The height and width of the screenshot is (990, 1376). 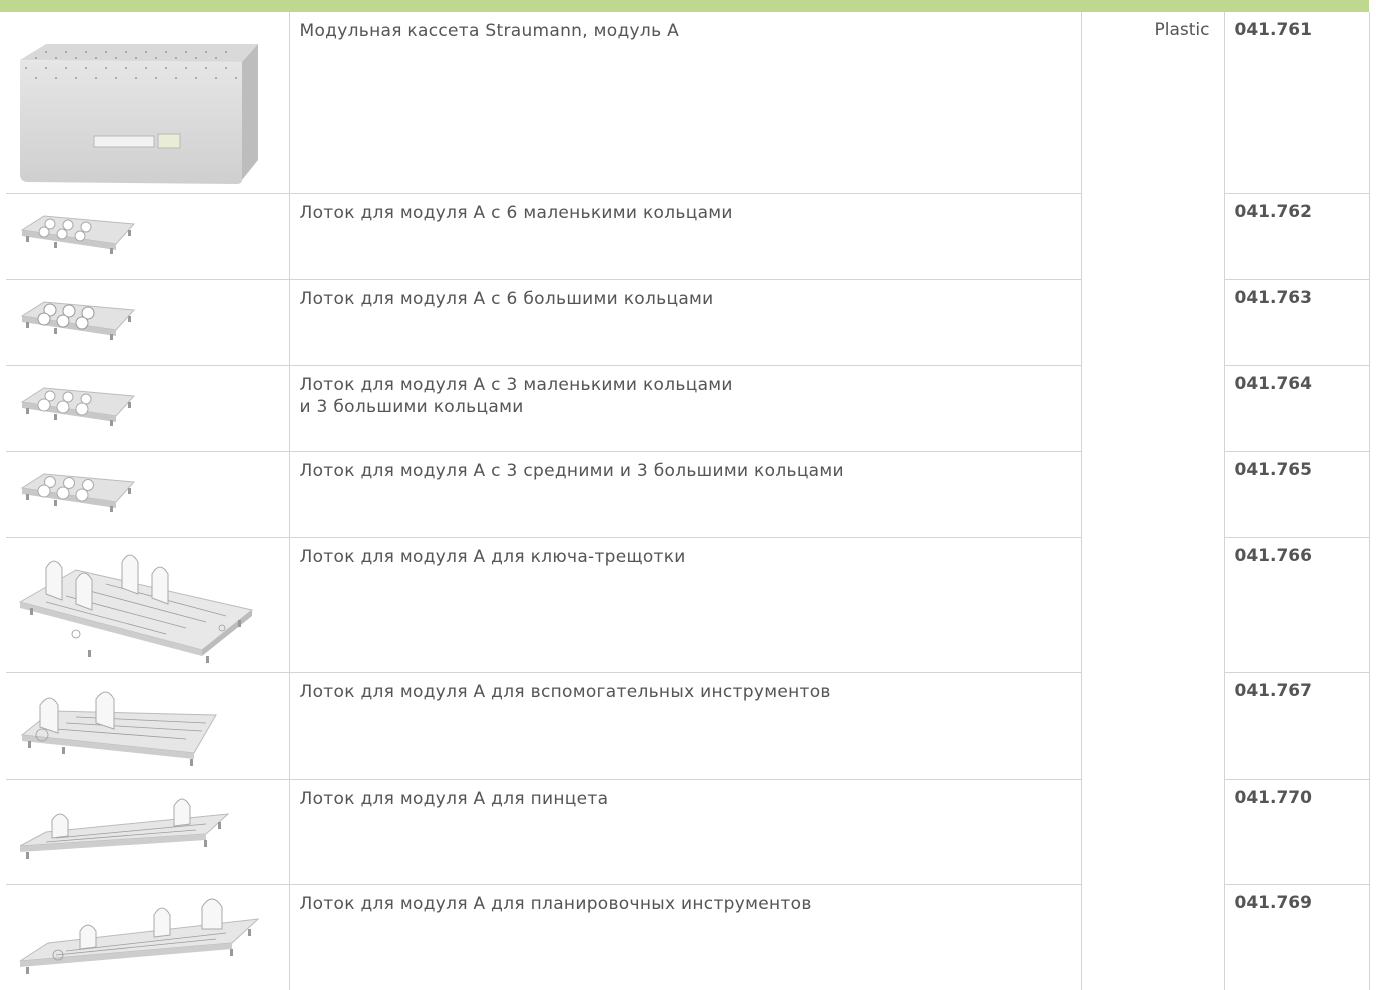 What do you see at coordinates (685, 322) in the screenshot?
I see `description-cell: Лоток для модуля А с 6 большими кольцами` at bounding box center [685, 322].